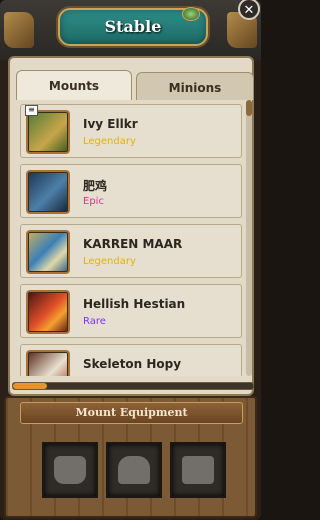 The width and height of the screenshot is (320, 520). What do you see at coordinates (48, 252) in the screenshot?
I see `karren-maar-portrait` at bounding box center [48, 252].